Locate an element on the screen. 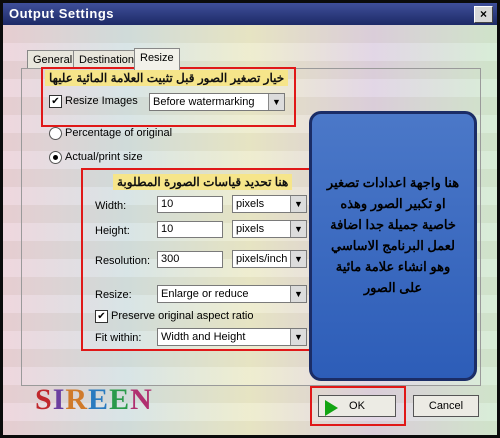  info-line: خاصية جميلة جدا اضافة is located at coordinates (393, 224).